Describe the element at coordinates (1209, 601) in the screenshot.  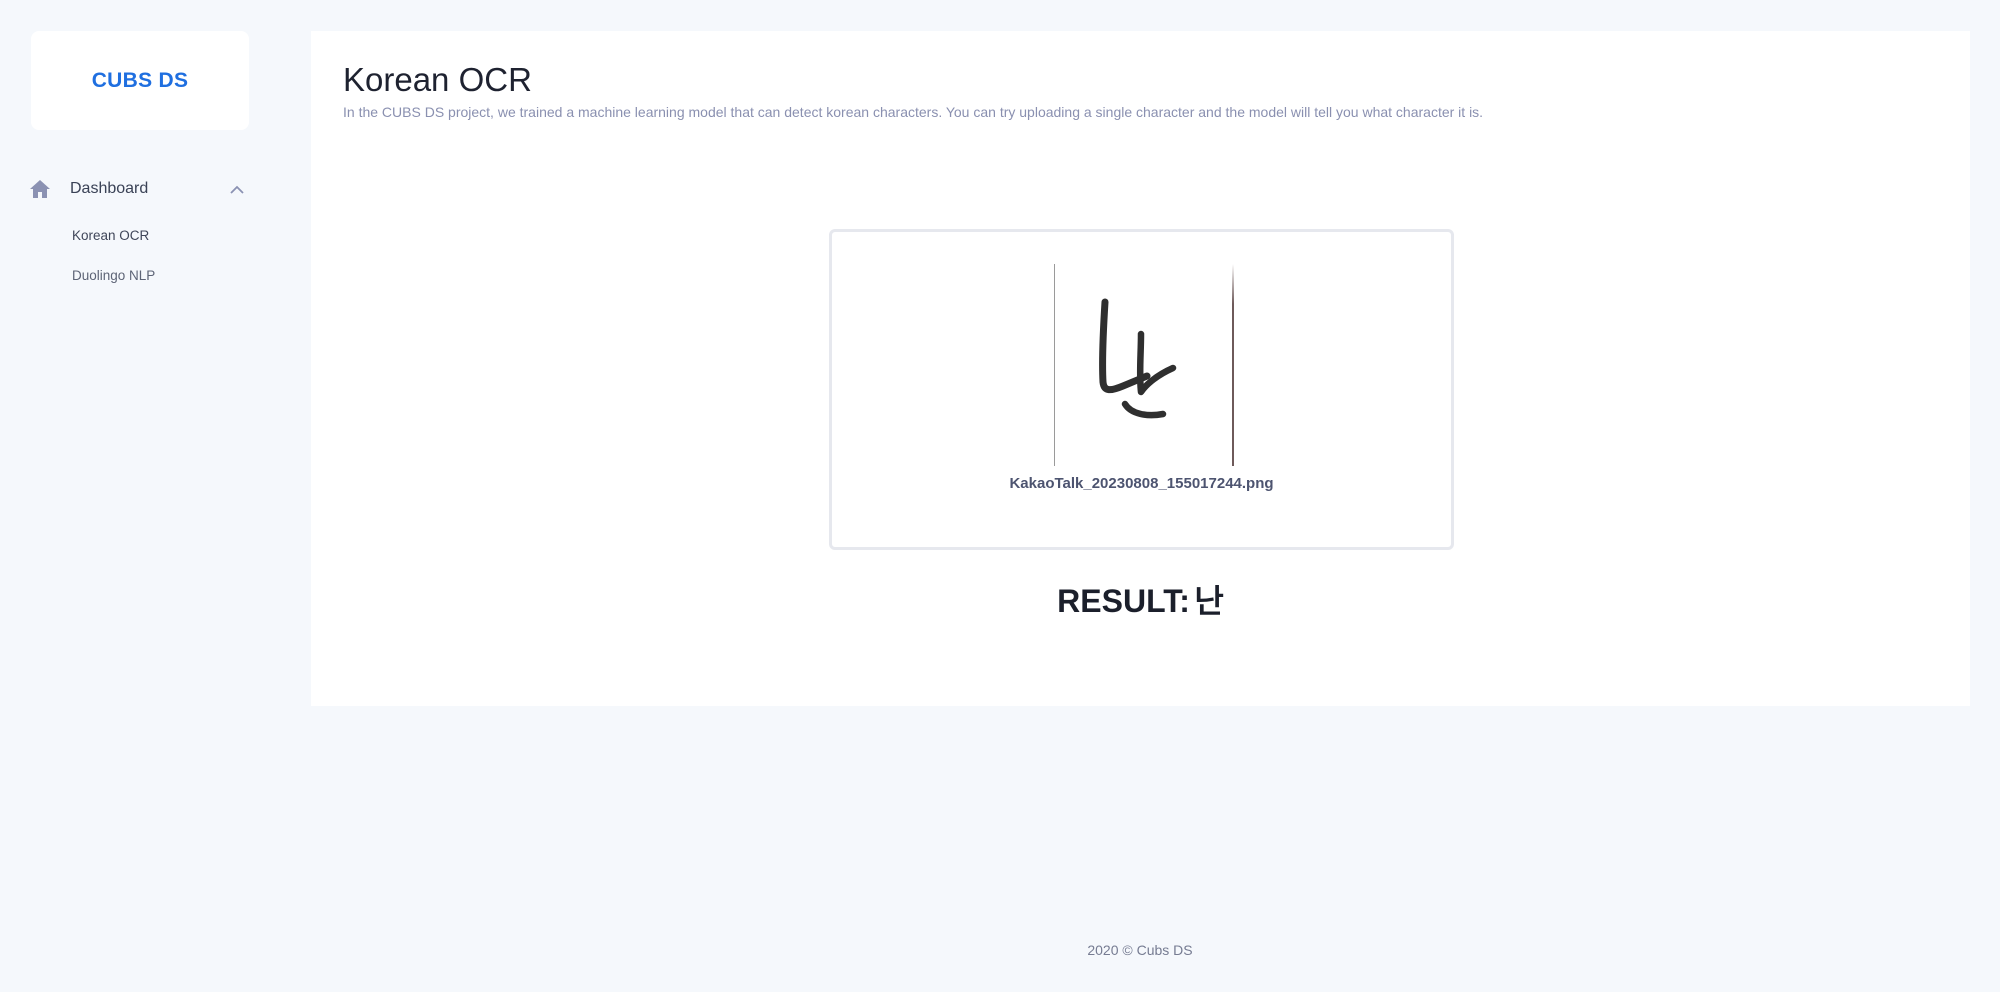
I see `result-value: 난` at that location.